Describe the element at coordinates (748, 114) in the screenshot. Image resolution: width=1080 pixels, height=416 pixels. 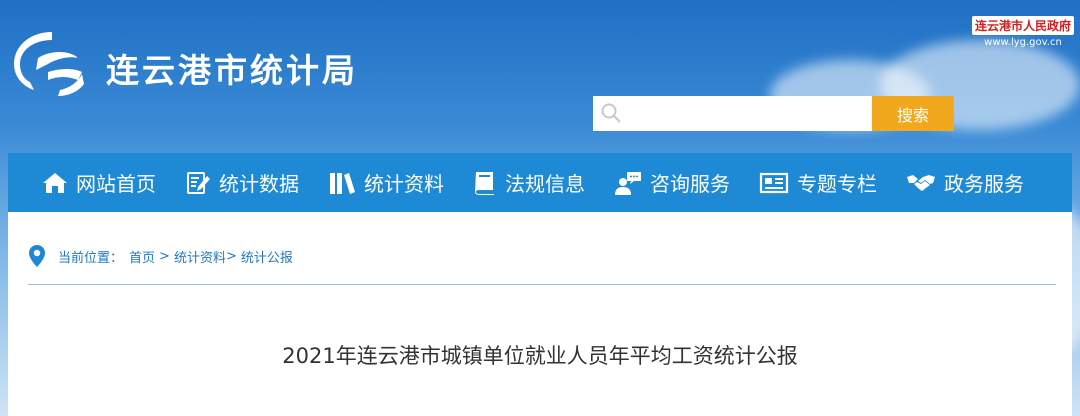
I see `search-input` at that location.